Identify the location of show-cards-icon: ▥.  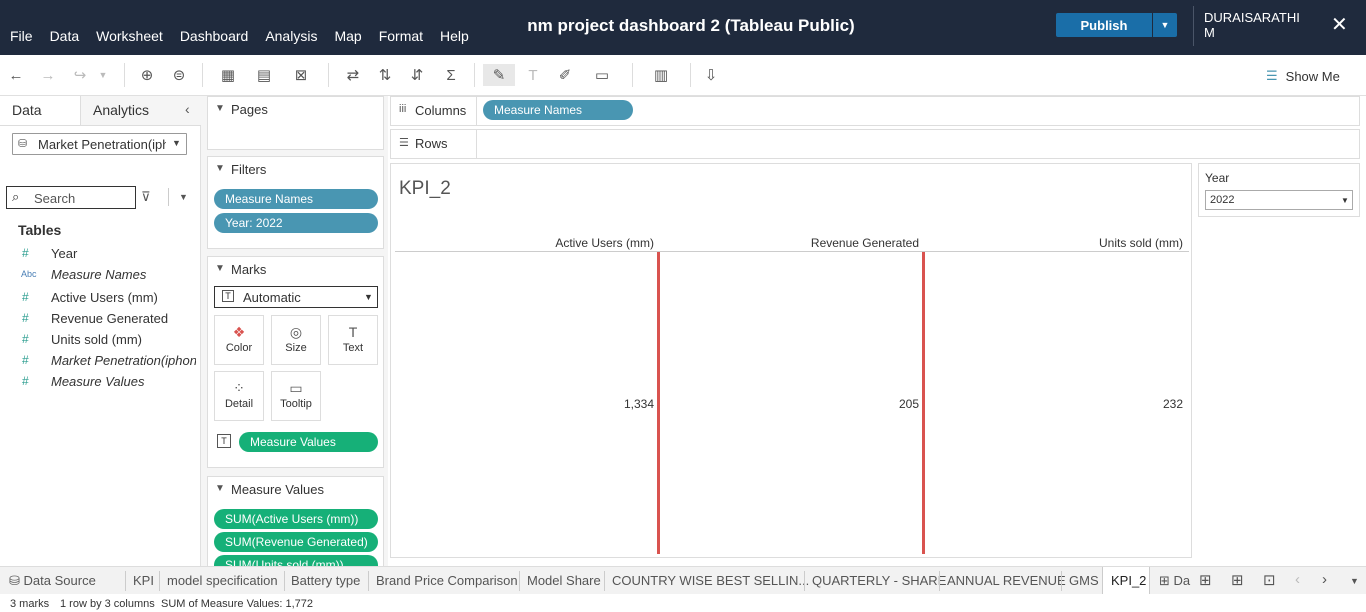
(661, 75).